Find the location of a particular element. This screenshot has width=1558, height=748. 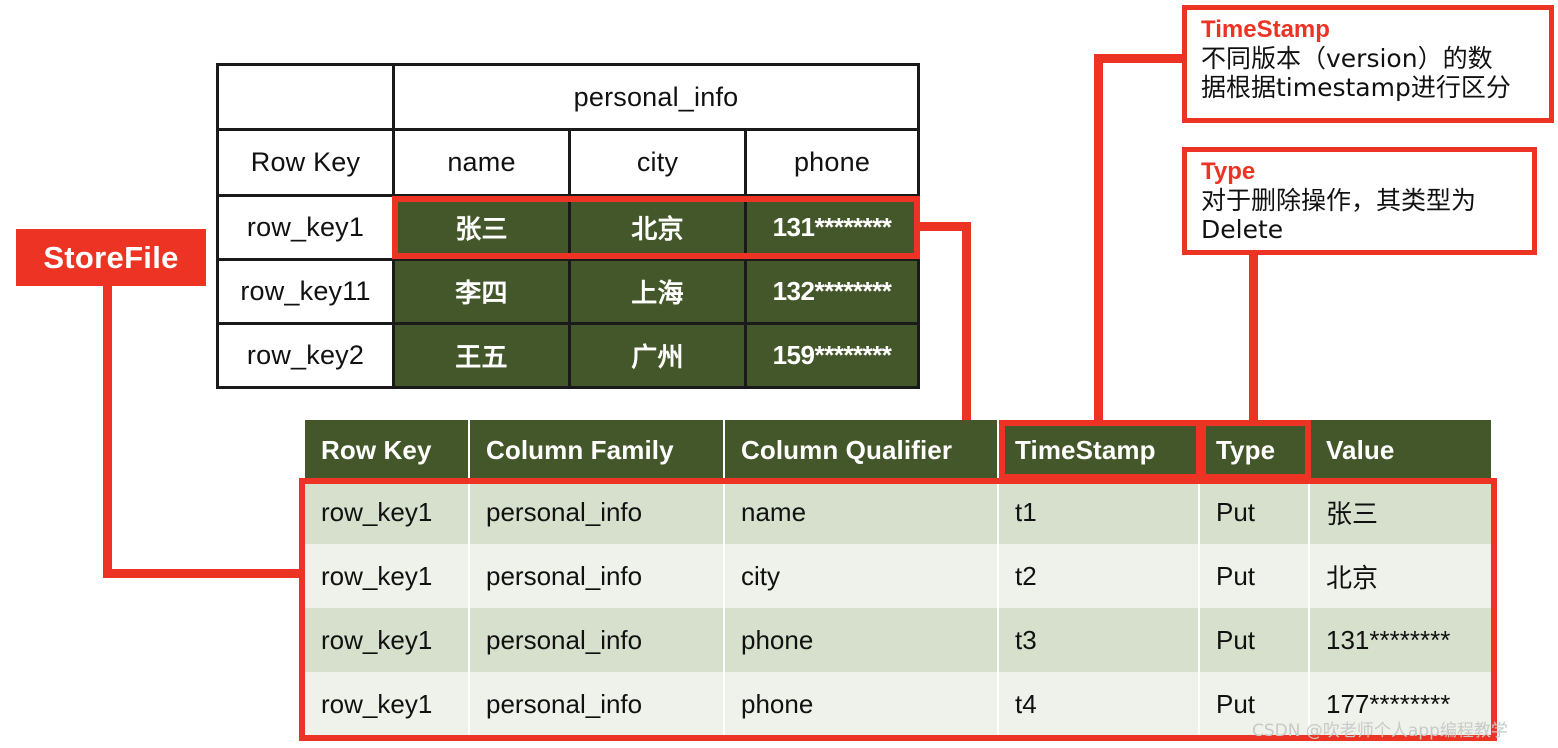

callout-type: Type 对于删除操作，其类型为 Delete is located at coordinates (1359, 201).